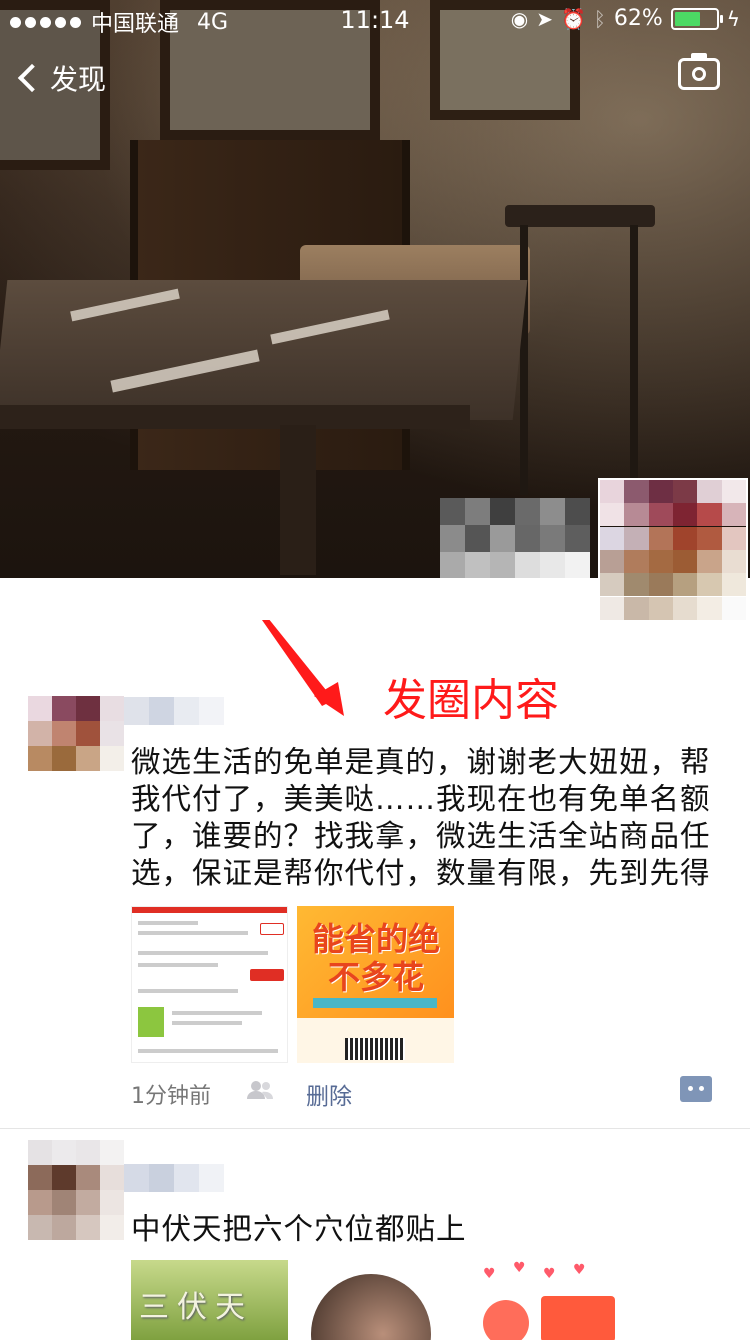  I want to click on post-image-order-screenshot, so click(209, 984).